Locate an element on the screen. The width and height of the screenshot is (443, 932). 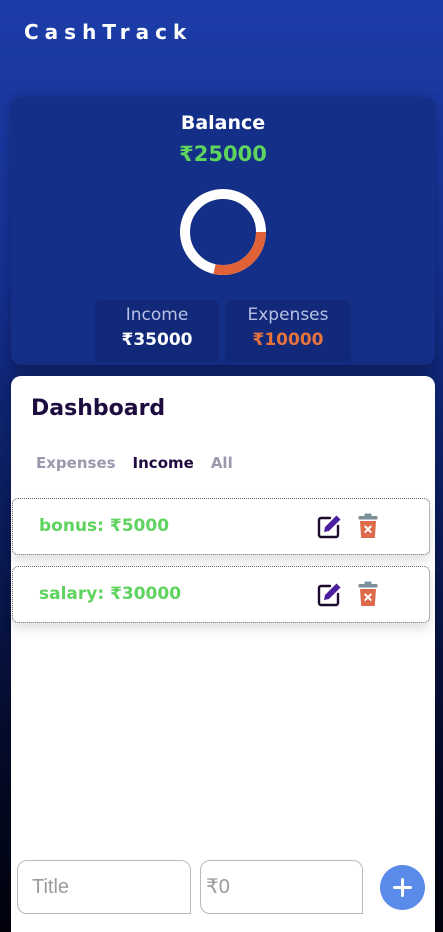
income-value: ₹35000 is located at coordinates (157, 340).